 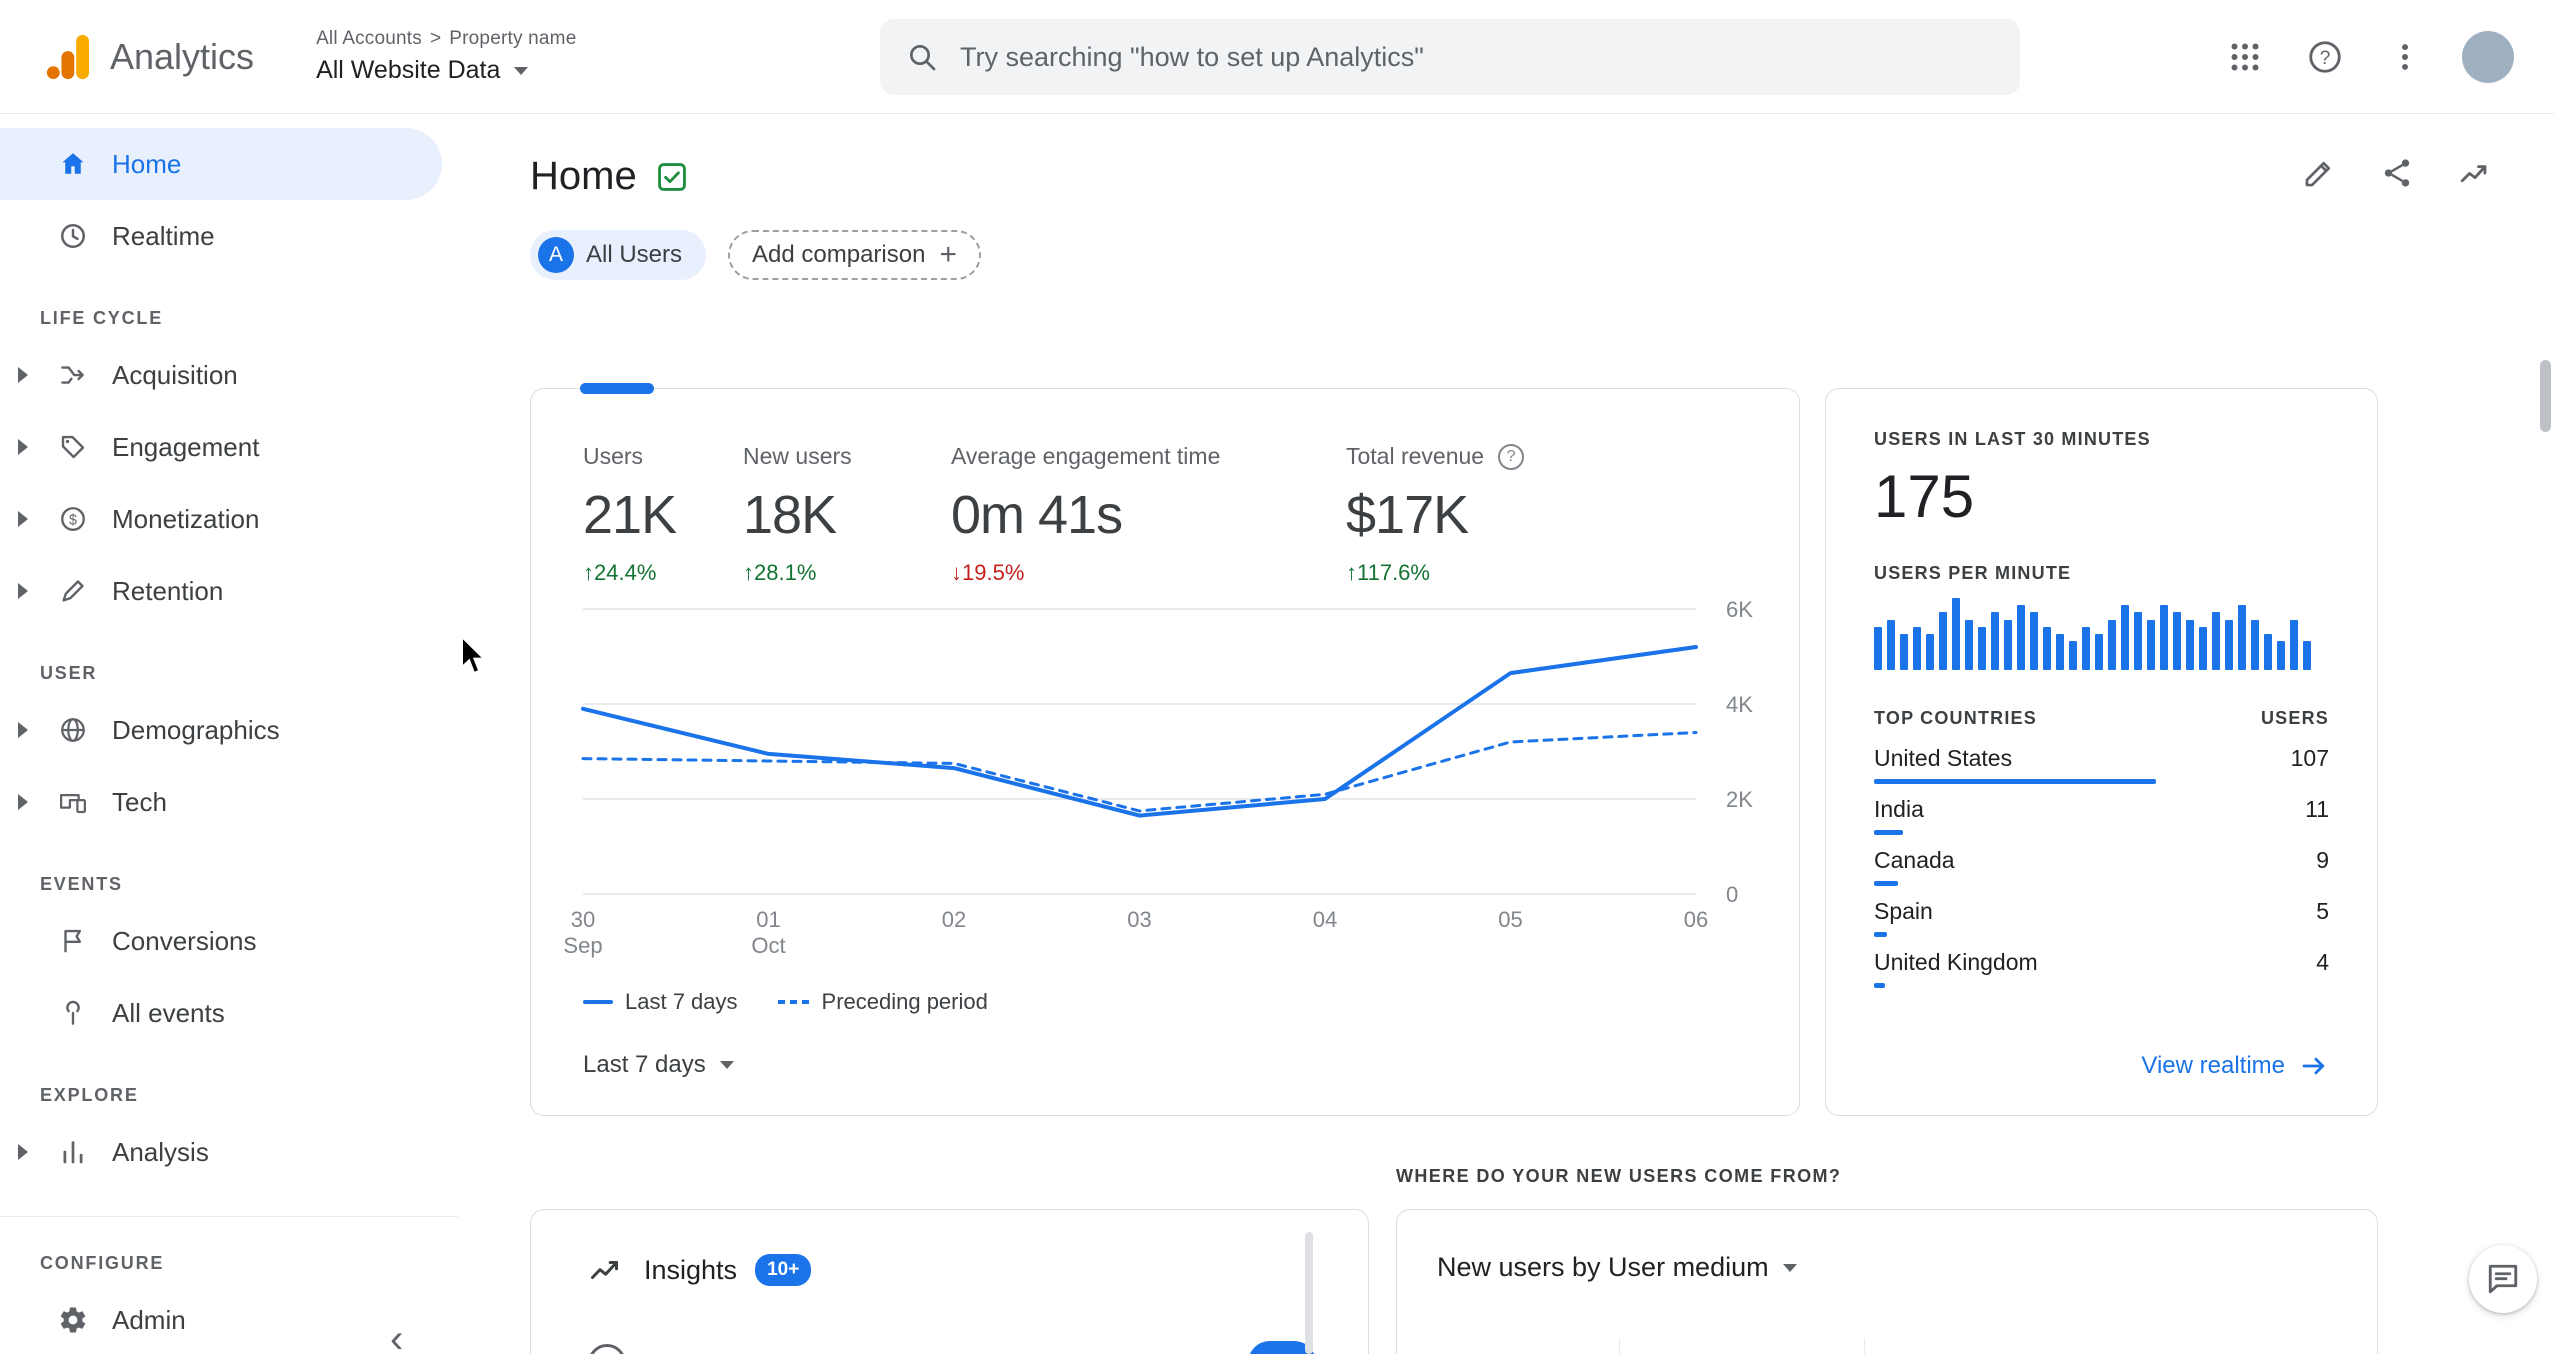 What do you see at coordinates (1739, 609) in the screenshot?
I see `svg-text: 6K` at bounding box center [1739, 609].